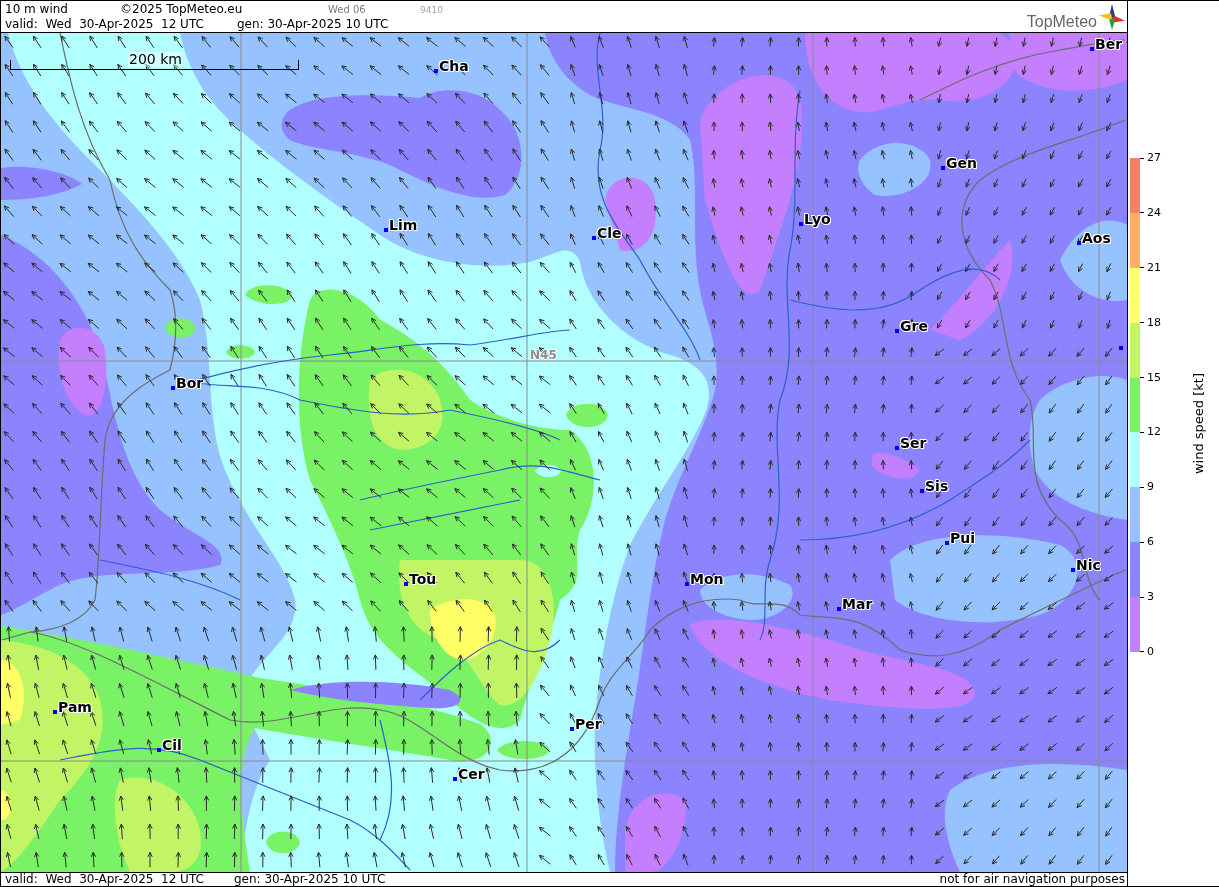  What do you see at coordinates (1109, 44) in the screenshot?
I see `city-label: Ber` at bounding box center [1109, 44].